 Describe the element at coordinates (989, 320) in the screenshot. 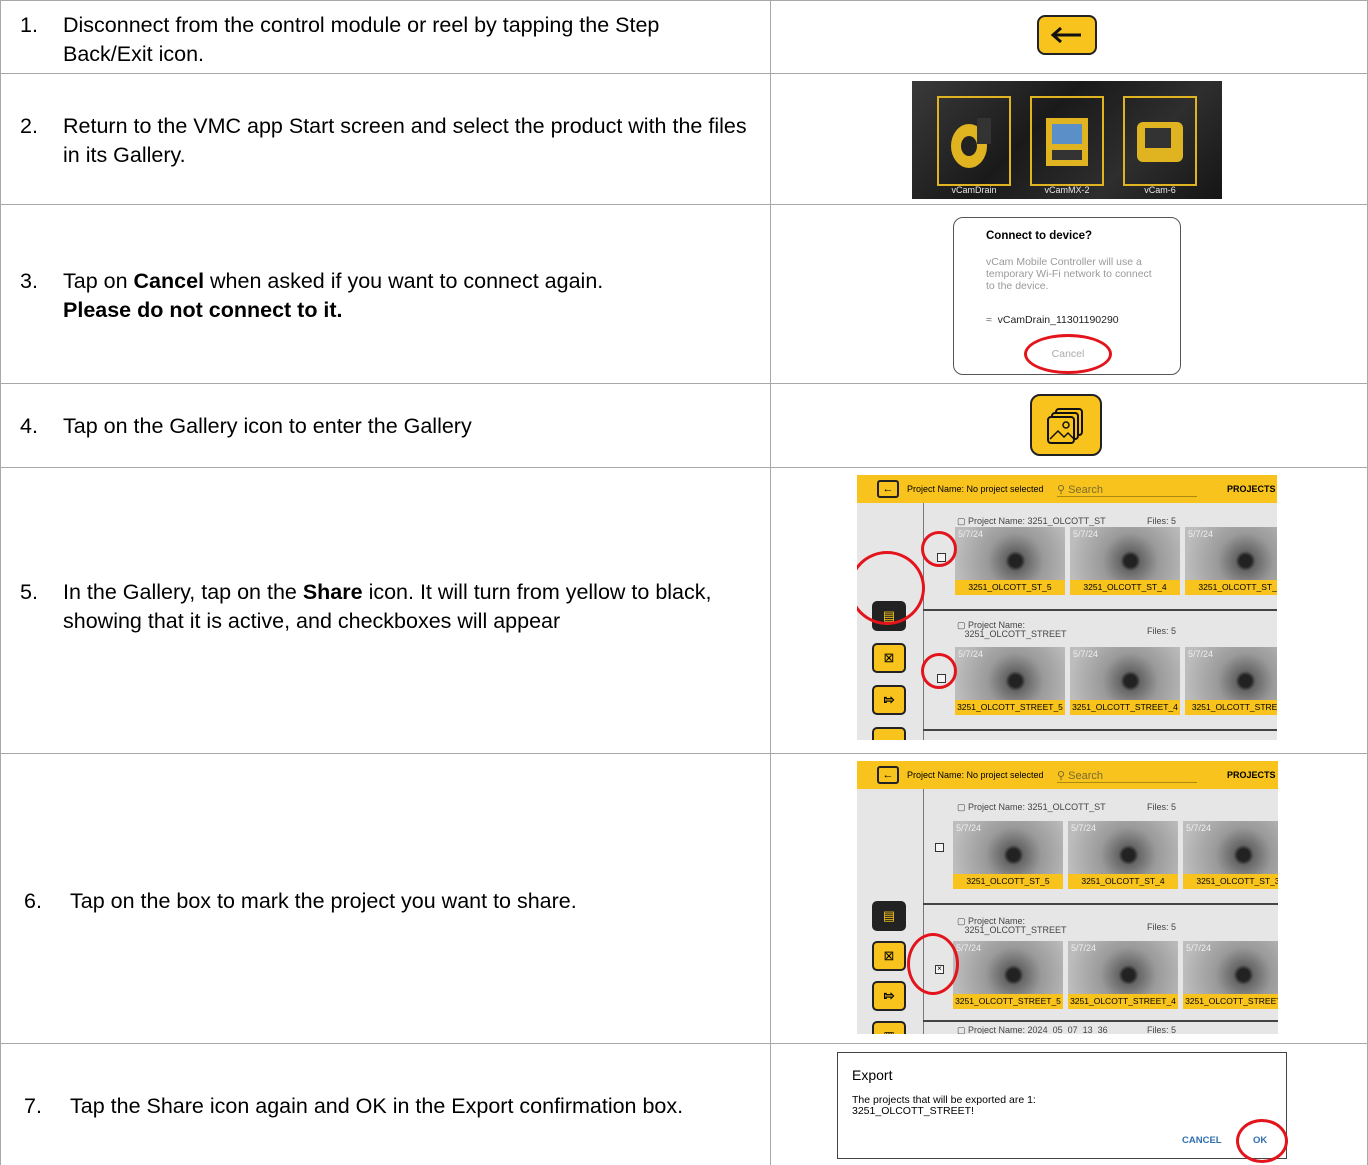

I see `wifi-icon: ≈` at that location.